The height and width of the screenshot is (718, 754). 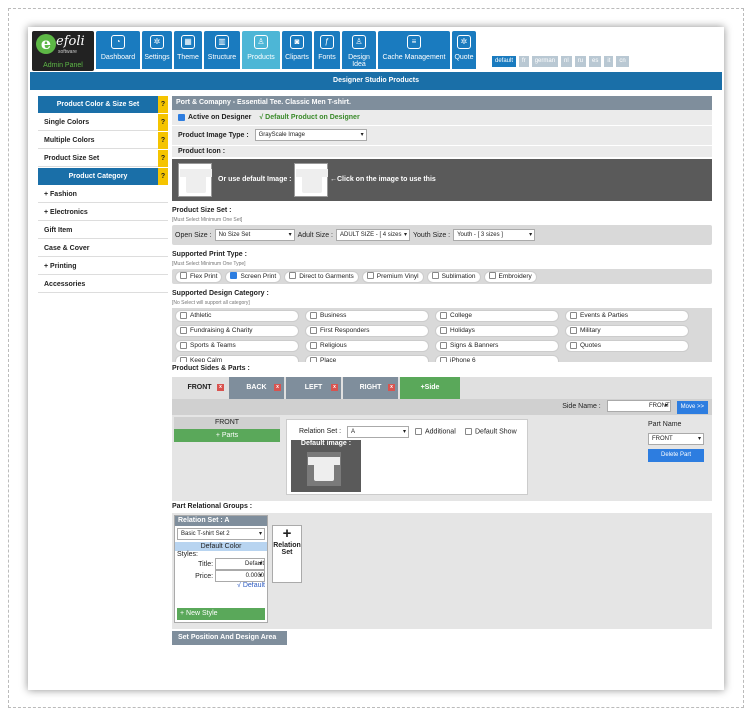 I want to click on nav-cache-management: ≡ Cache Management, so click(x=414, y=50).